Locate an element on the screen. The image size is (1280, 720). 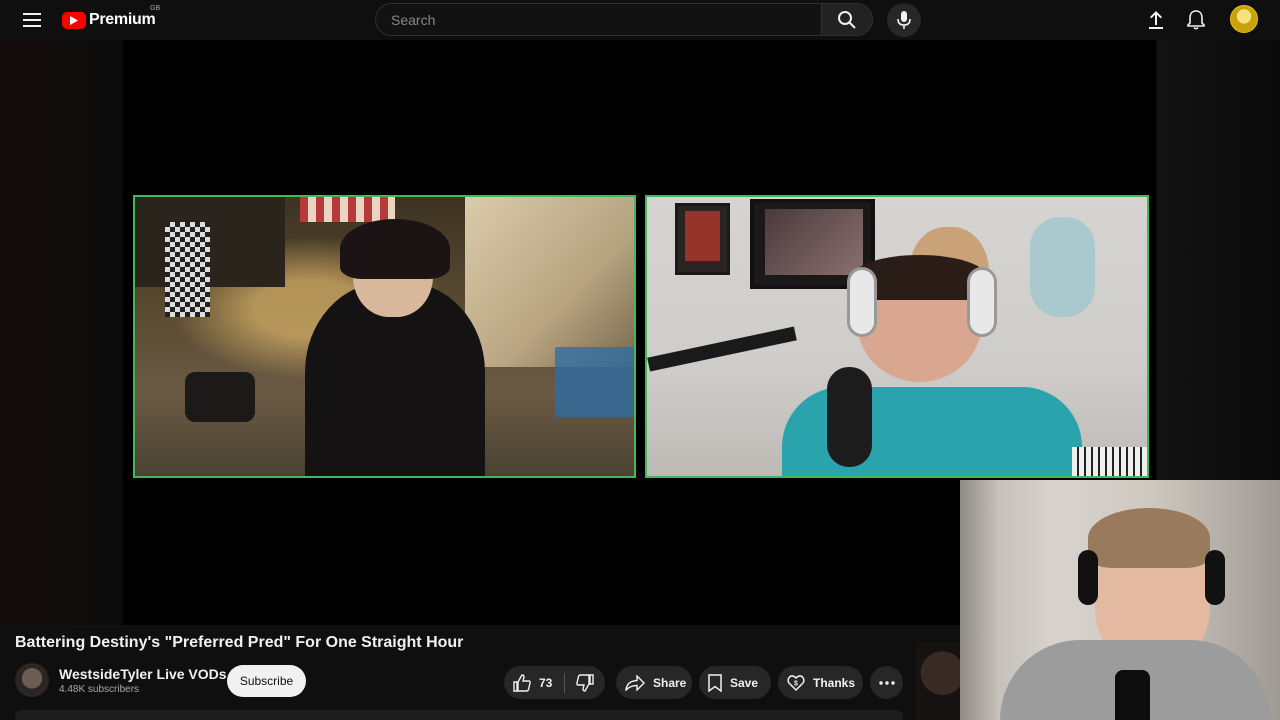
dislike-button is located at coordinates (585, 682).